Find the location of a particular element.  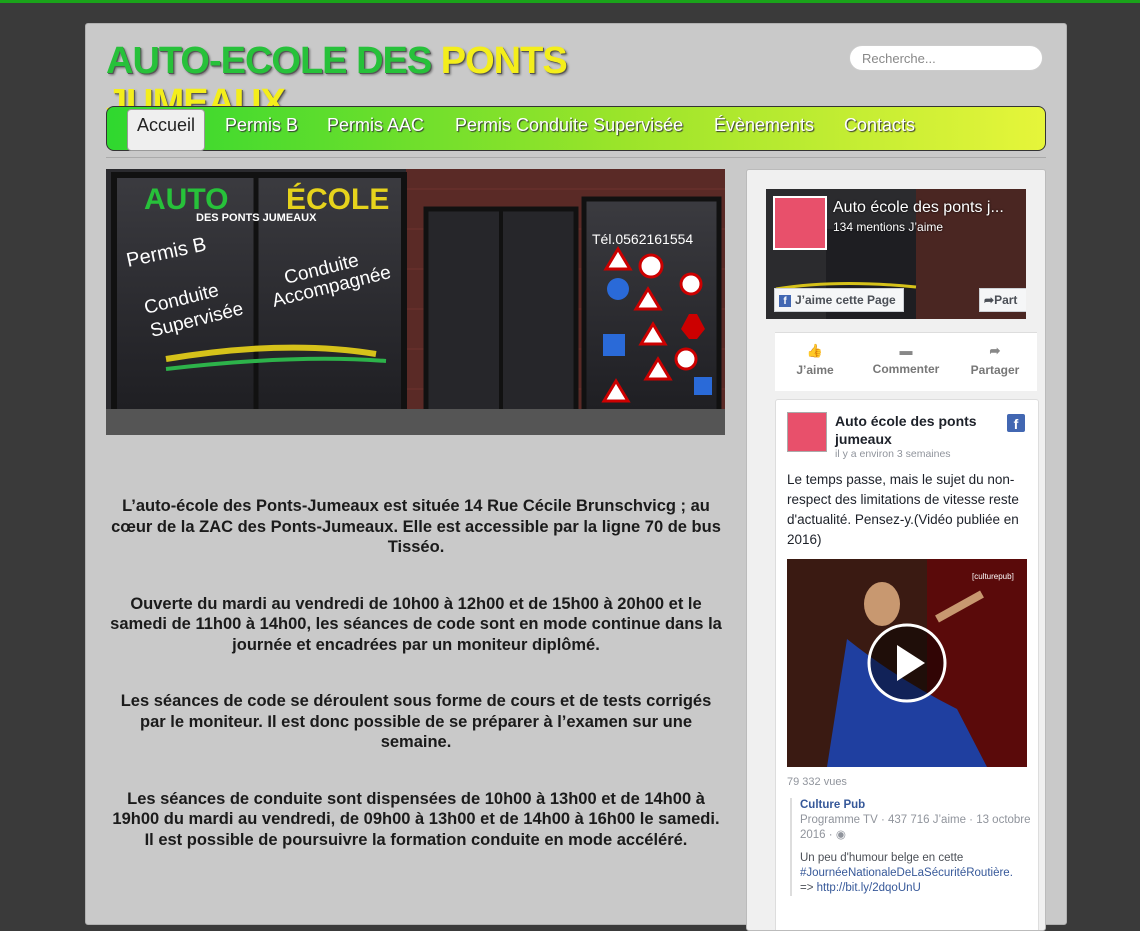

nav-item-accueil: Accueil is located at coordinates (166, 130).